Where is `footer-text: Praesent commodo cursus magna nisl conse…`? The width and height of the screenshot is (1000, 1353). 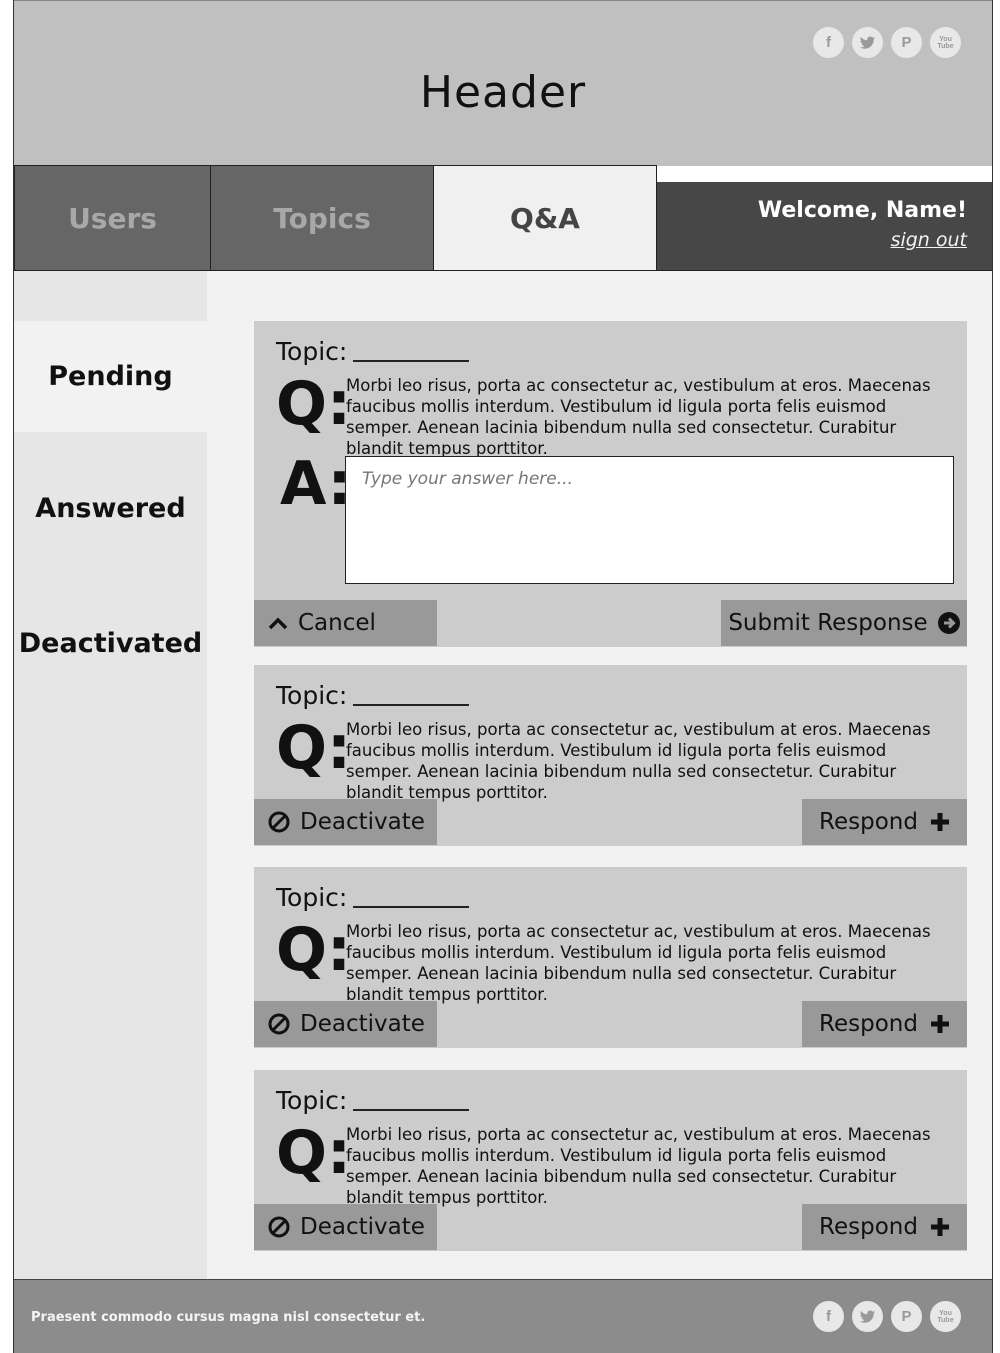 footer-text: Praesent commodo cursus magna nisl conse… is located at coordinates (228, 1317).